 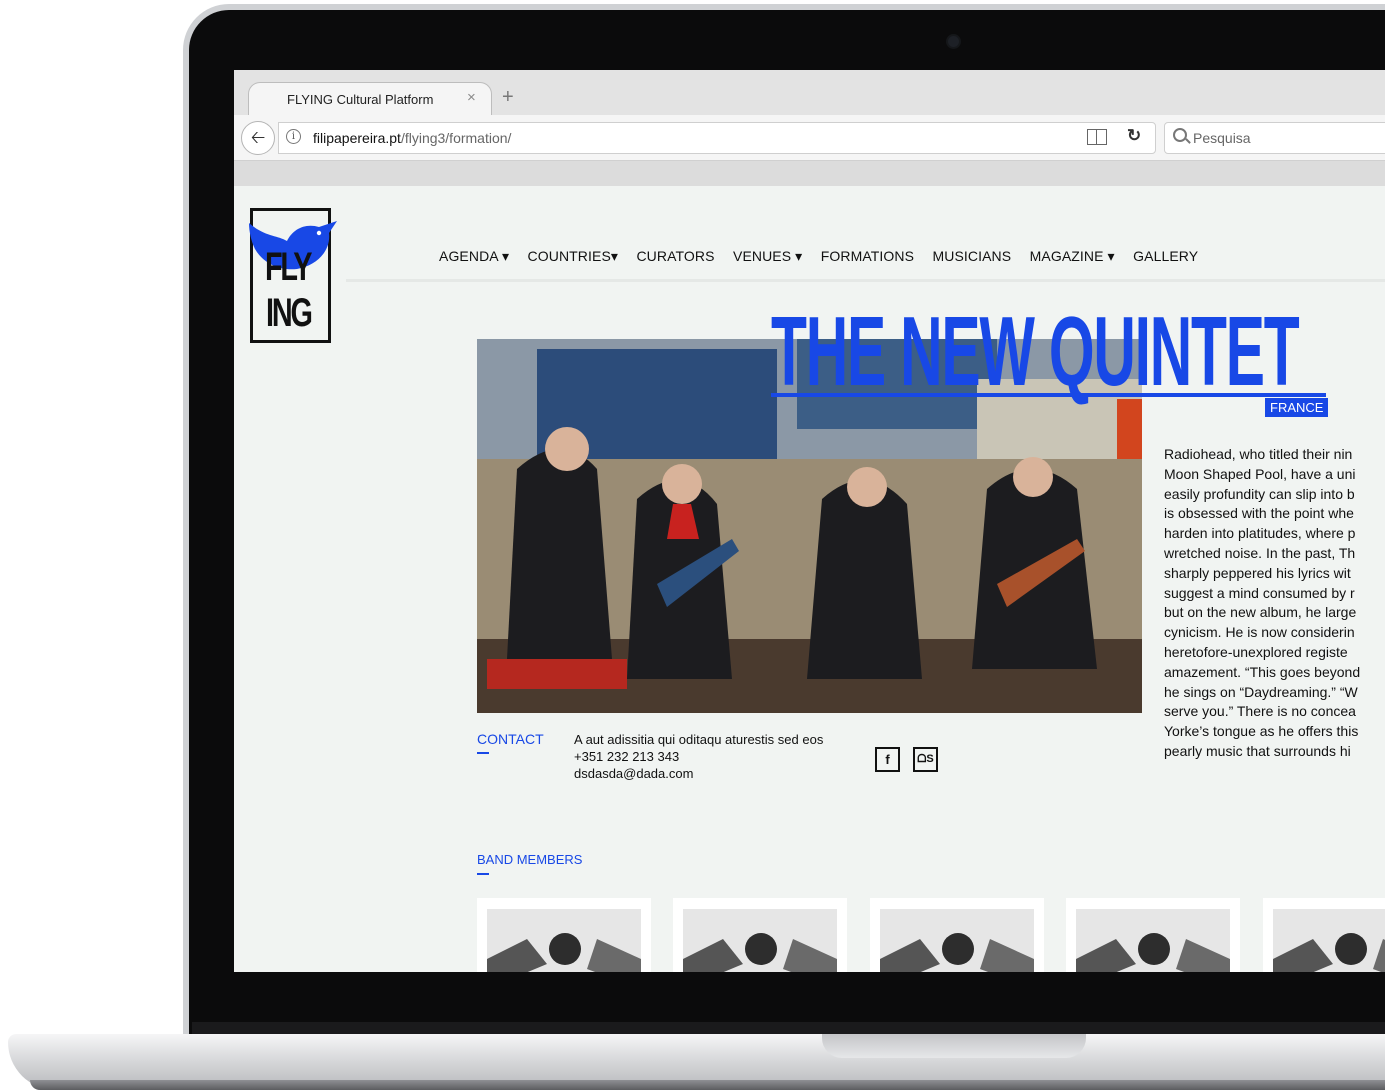 What do you see at coordinates (1180, 135) in the screenshot?
I see `search-icon` at bounding box center [1180, 135].